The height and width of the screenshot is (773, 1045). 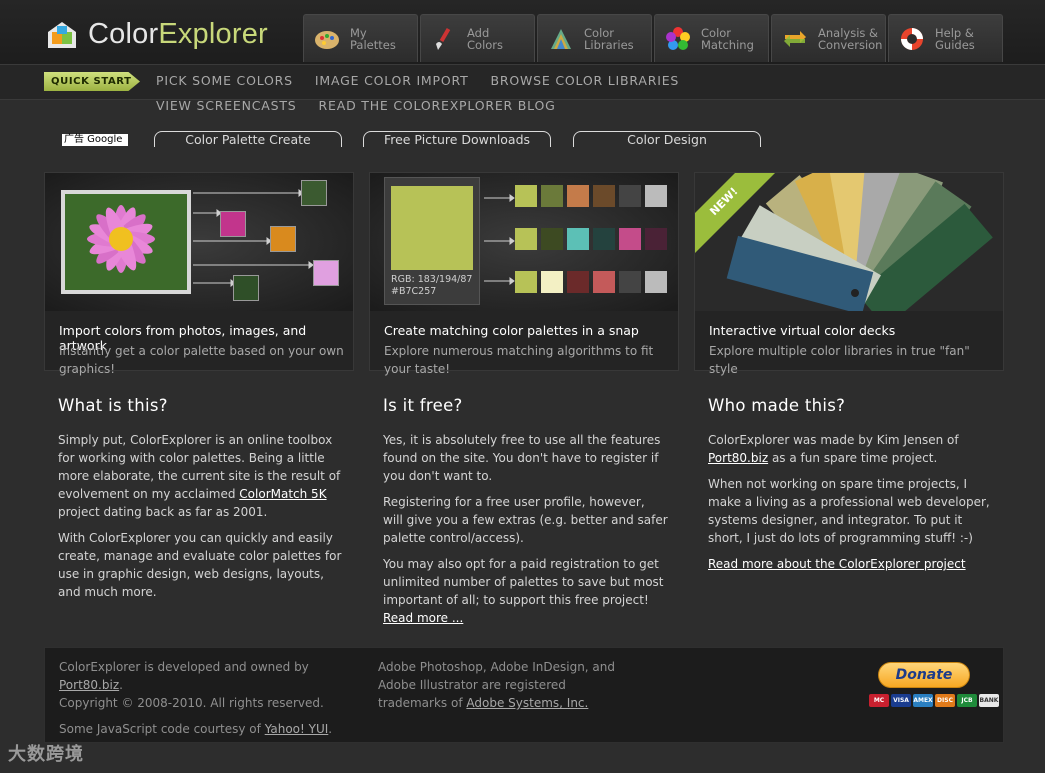 I want to click on feature-decks-art: NEW!, so click(x=849, y=242).